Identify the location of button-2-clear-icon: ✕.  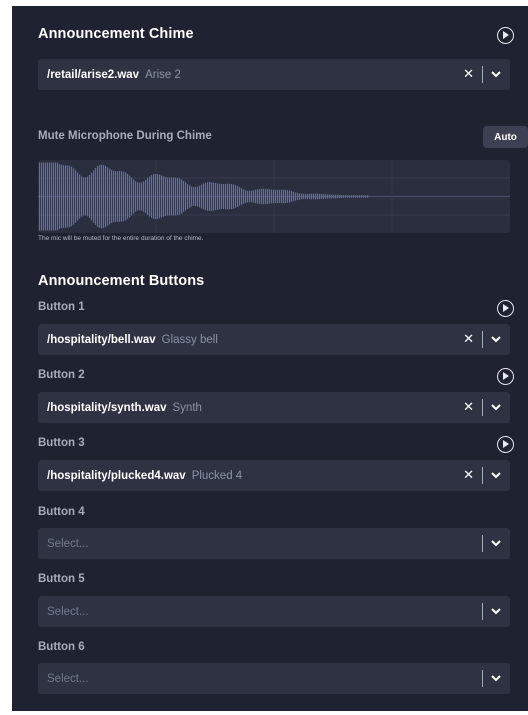
(468, 407).